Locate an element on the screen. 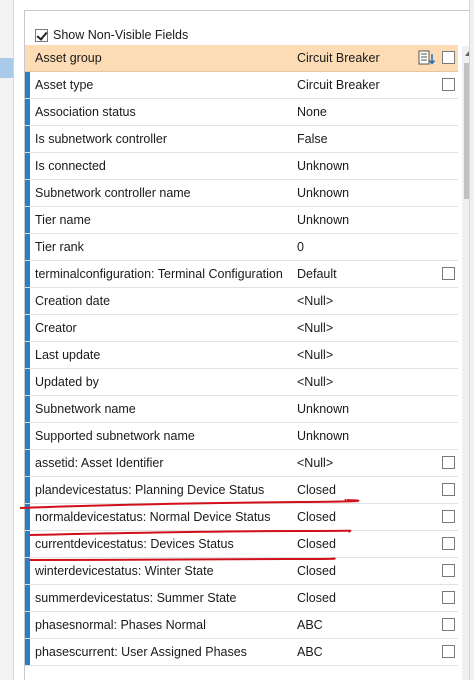 This screenshot has width=474, height=680. field-name: Asset type is located at coordinates (64, 85).